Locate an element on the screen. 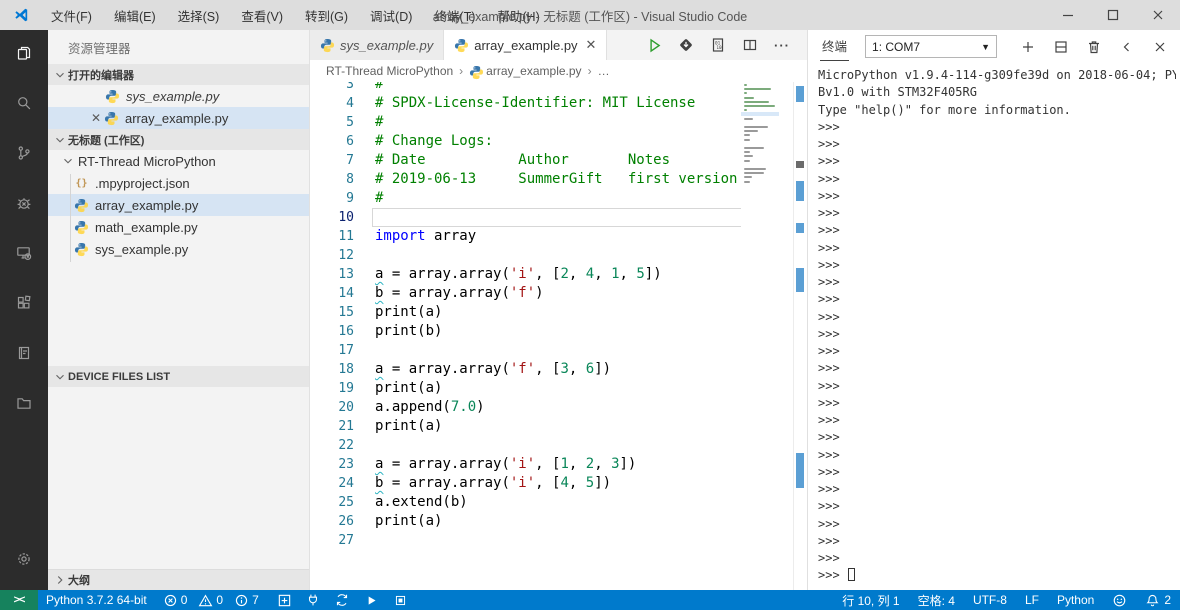  play-icon is located at coordinates (371, 600).